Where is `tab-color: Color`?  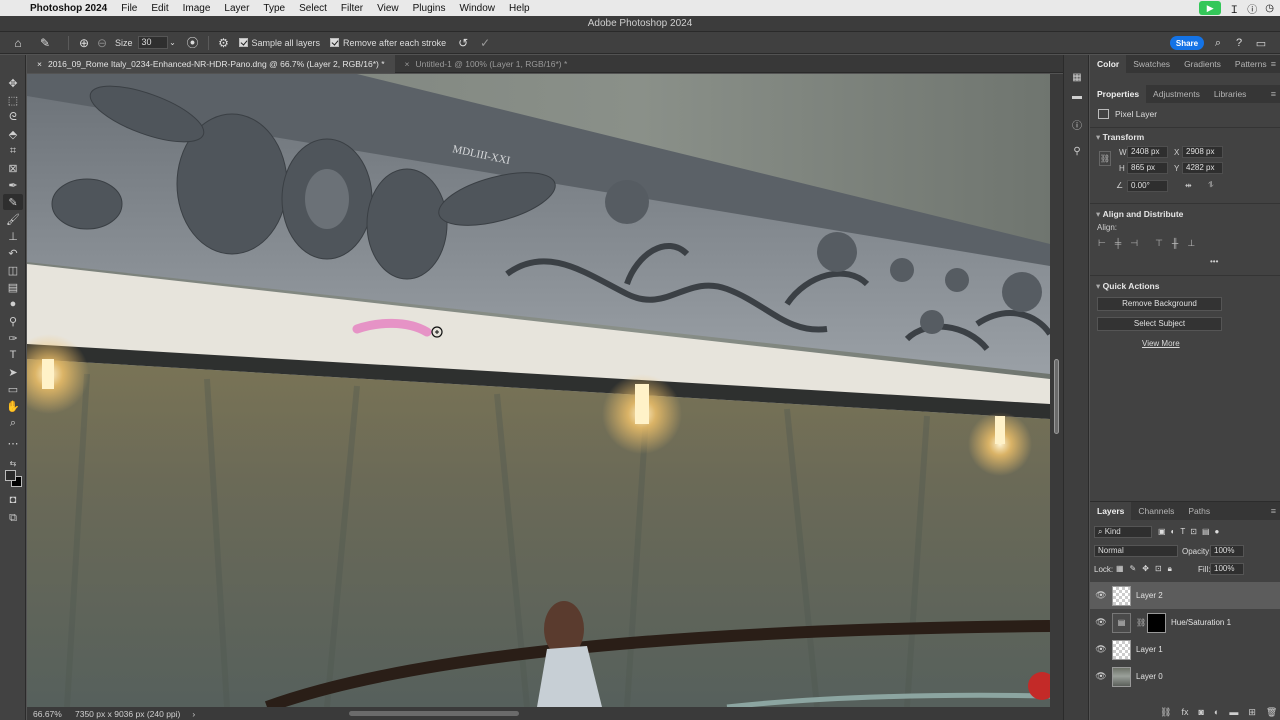
tab-color: Color is located at coordinates (1108, 64).